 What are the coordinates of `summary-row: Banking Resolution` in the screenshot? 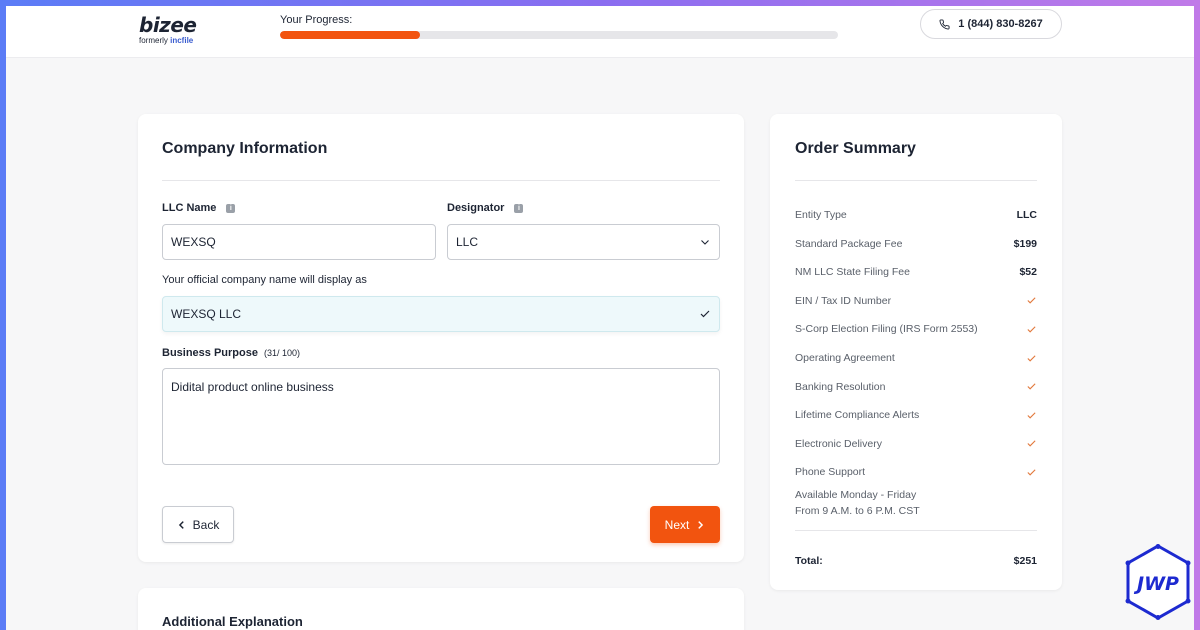 It's located at (916, 387).